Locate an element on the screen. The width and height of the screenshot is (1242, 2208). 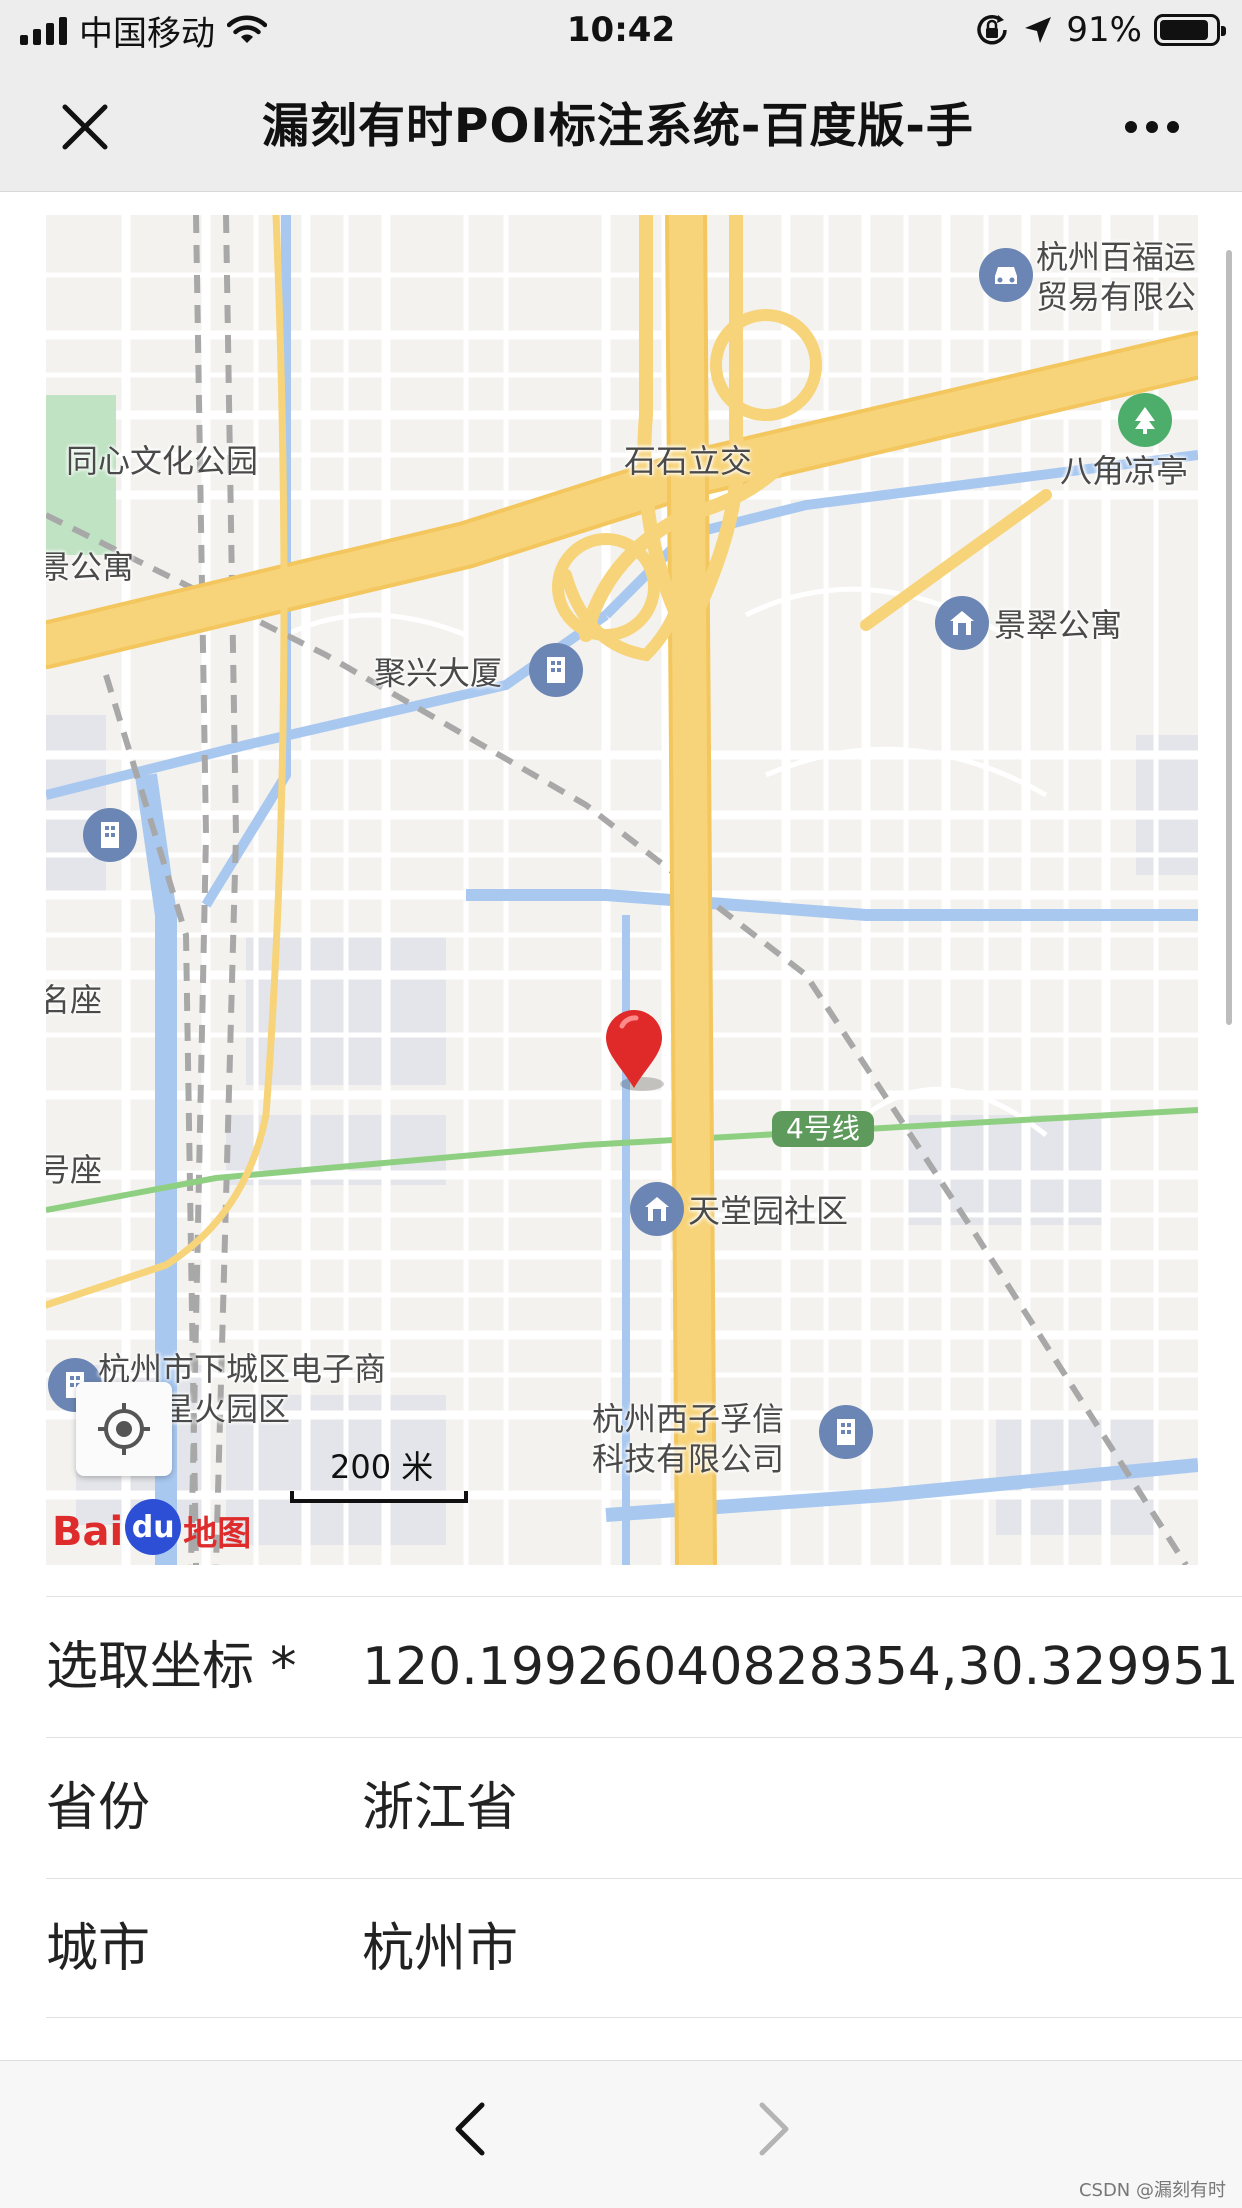
close-icon is located at coordinates (85, 127).